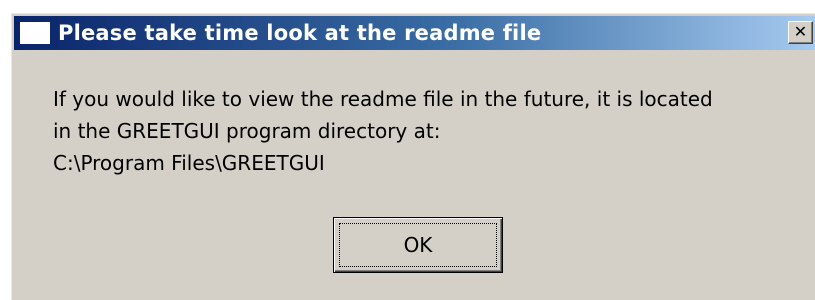  I want to click on message-line-2: in the GREETGUI program directory at:, so click(247, 131).